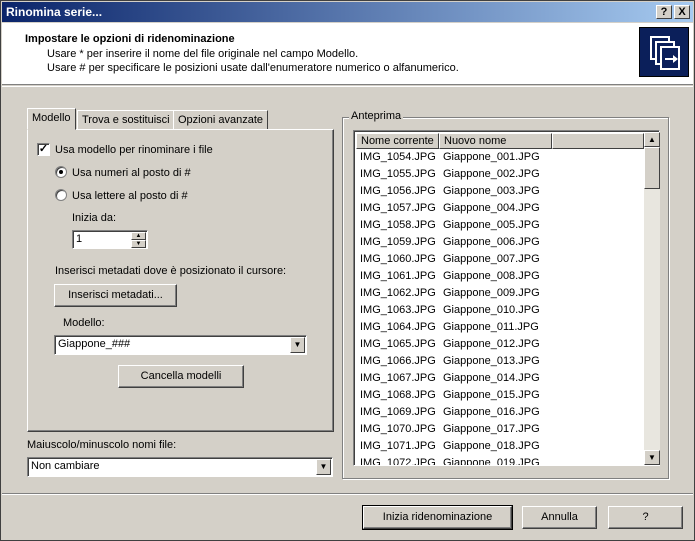 Image resolution: width=695 pixels, height=541 pixels. I want to click on current-name-cell: IMG_1061.JPG, so click(398, 276).